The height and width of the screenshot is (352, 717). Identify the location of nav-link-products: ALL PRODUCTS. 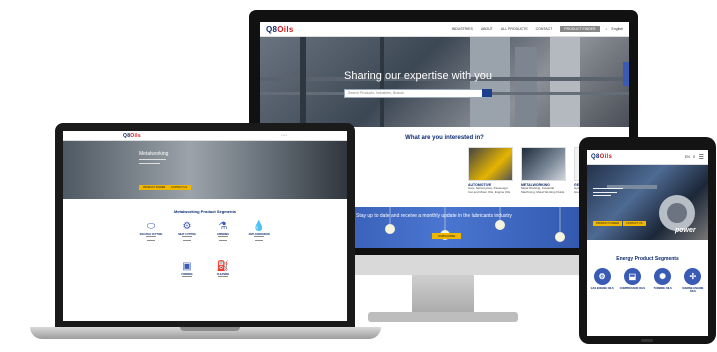
(514, 29).